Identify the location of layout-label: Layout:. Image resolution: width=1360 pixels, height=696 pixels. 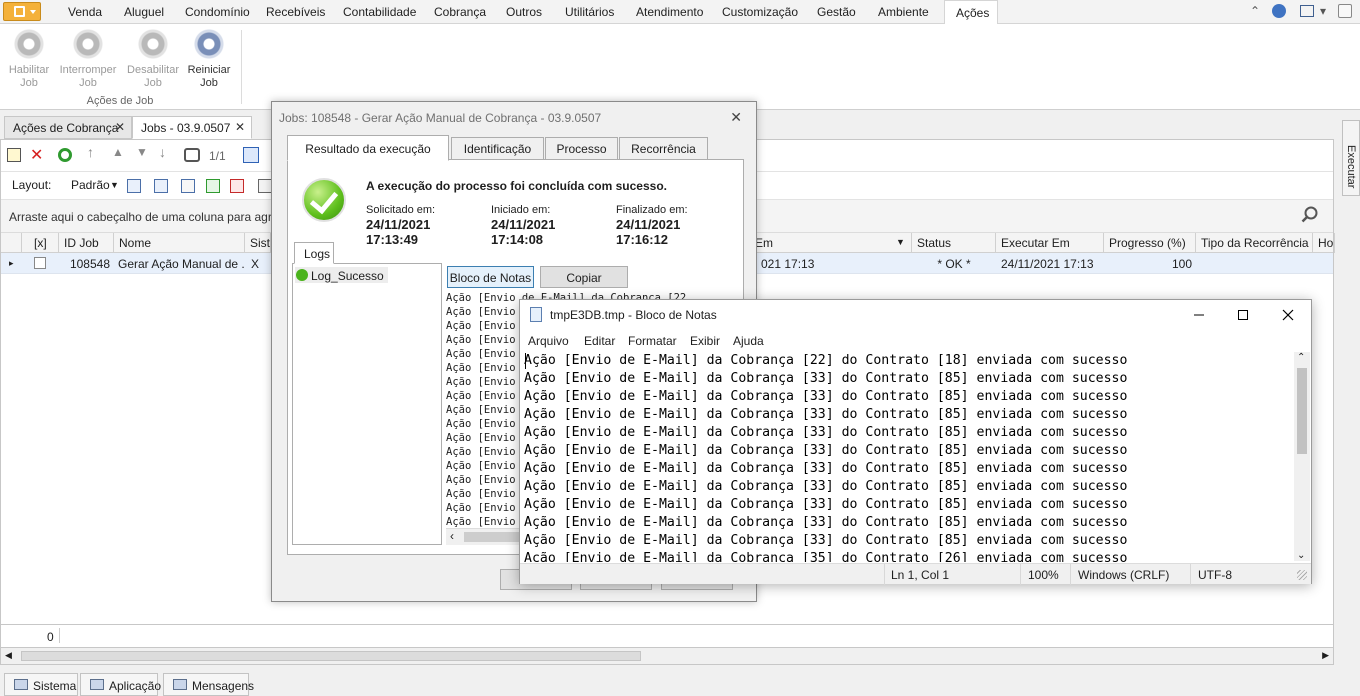
(32, 185).